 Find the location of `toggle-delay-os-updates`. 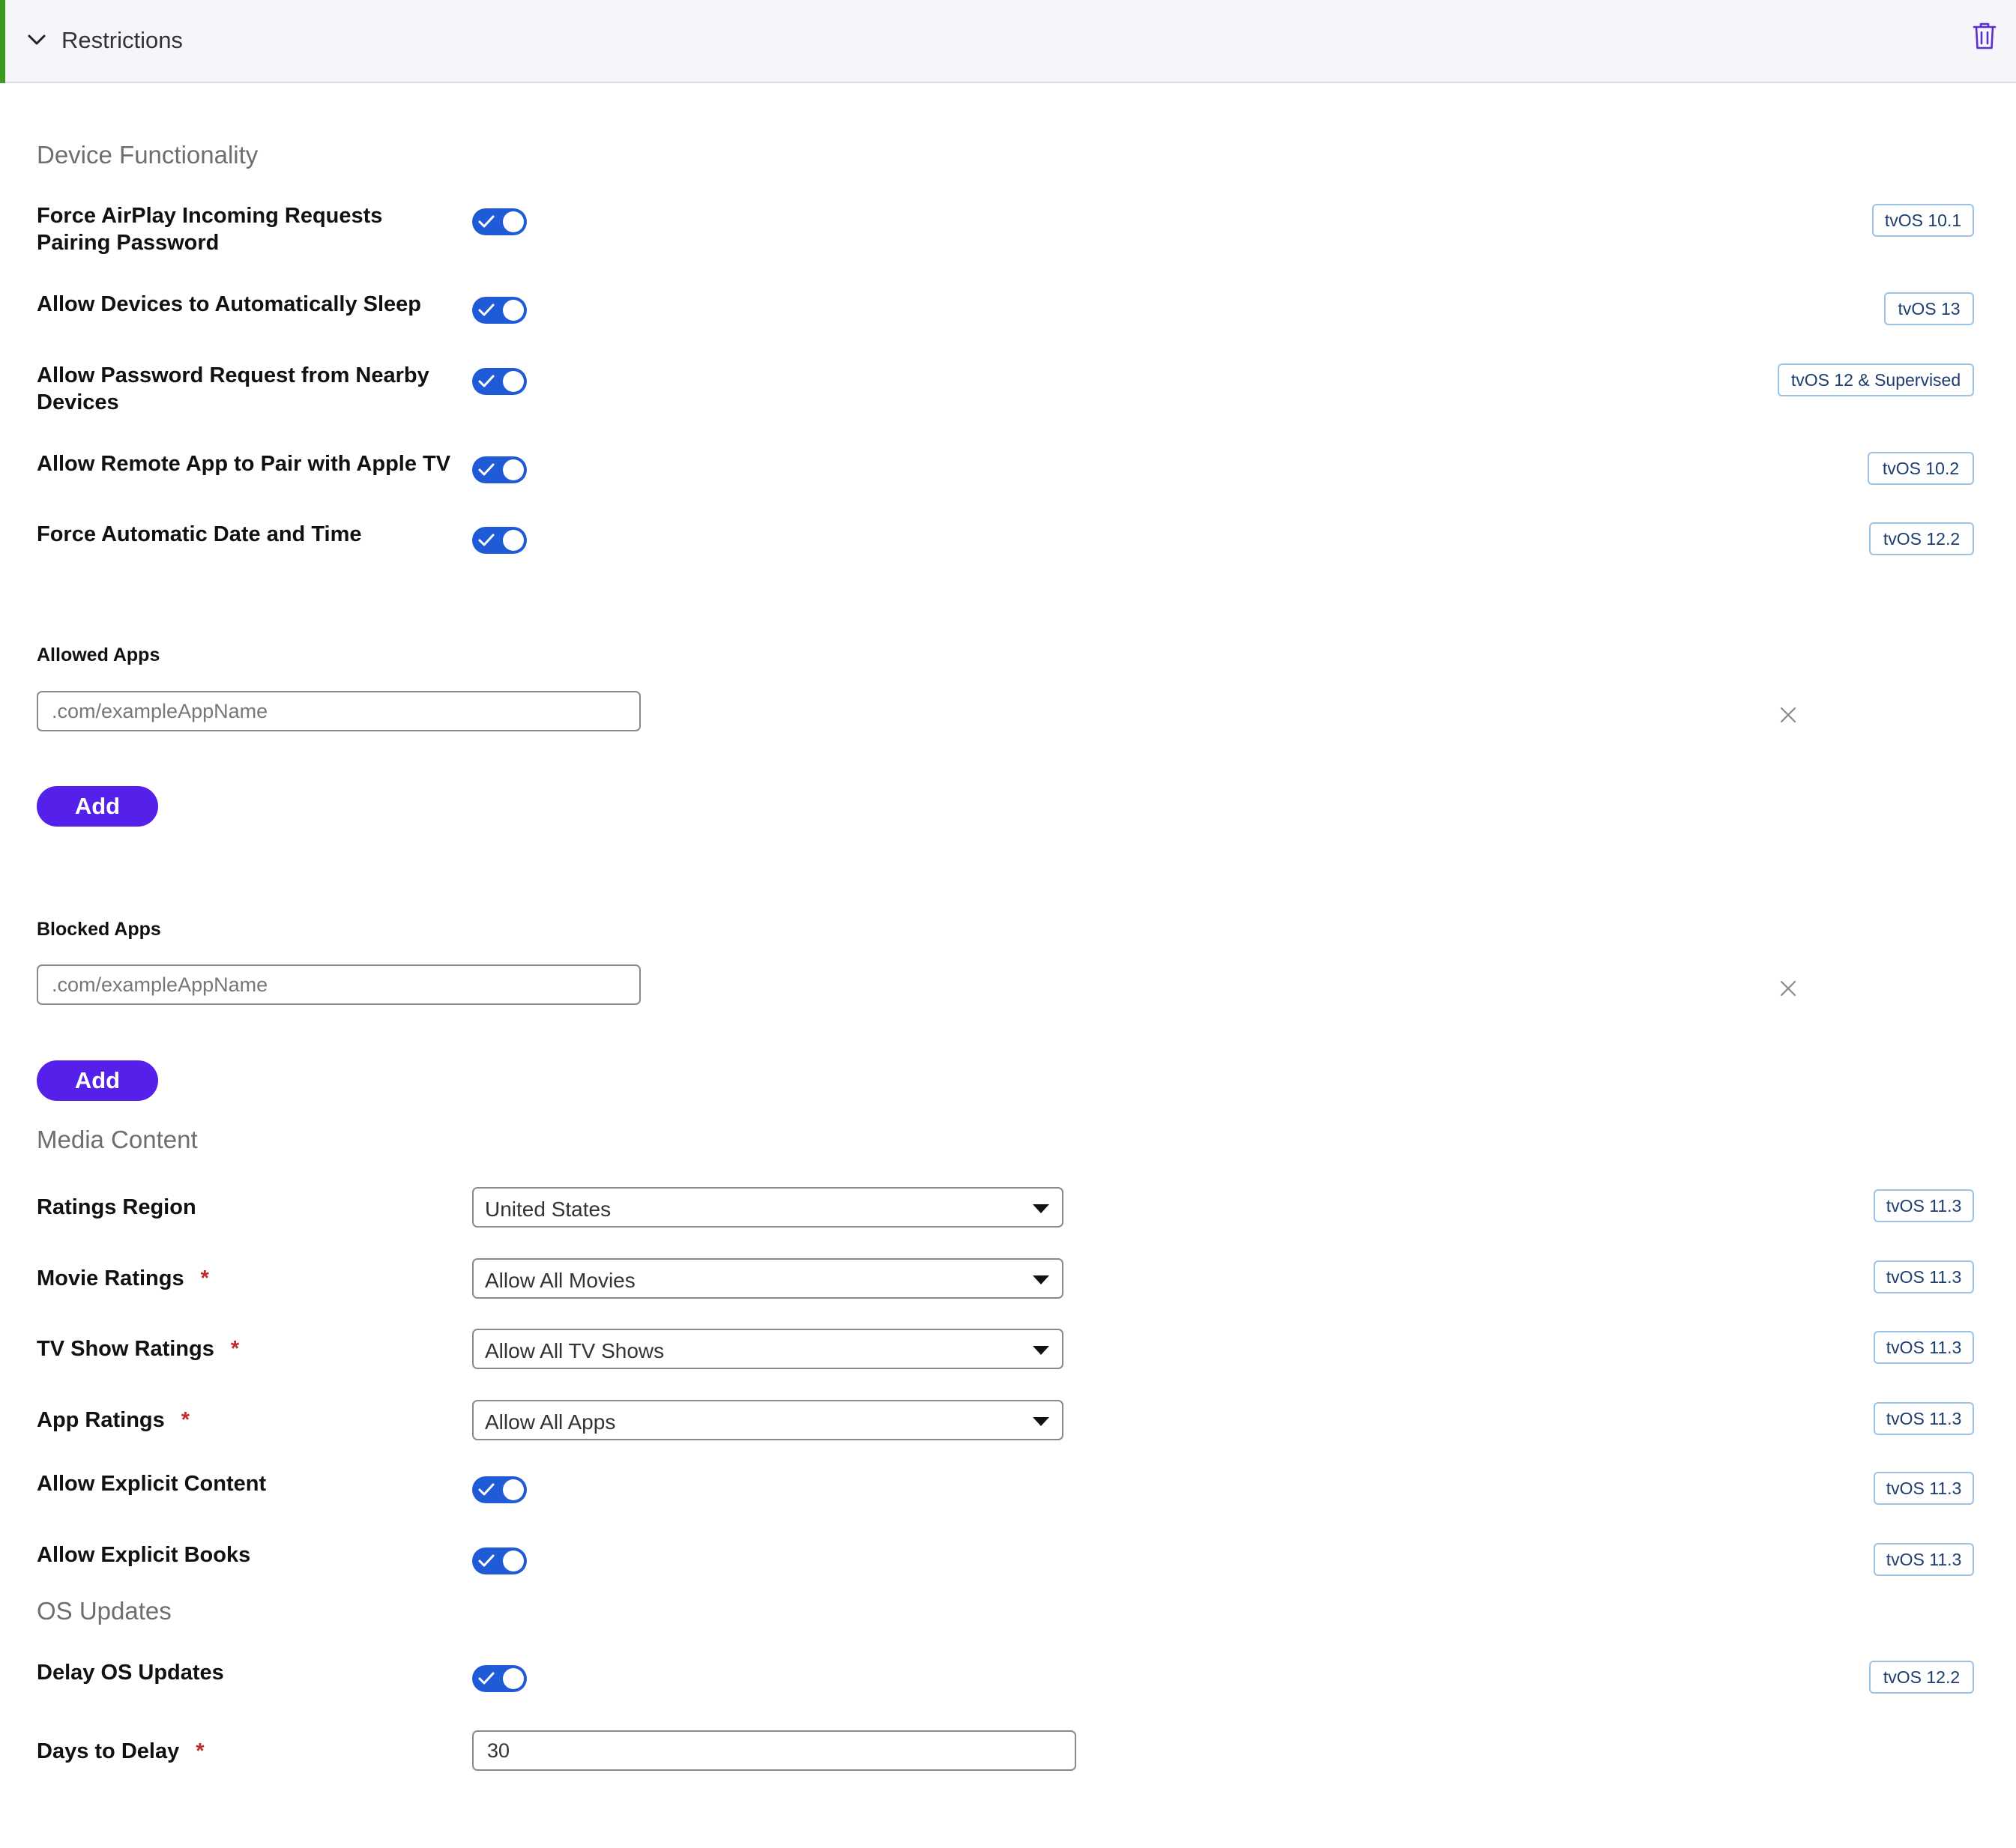

toggle-delay-os-updates is located at coordinates (499, 1679).